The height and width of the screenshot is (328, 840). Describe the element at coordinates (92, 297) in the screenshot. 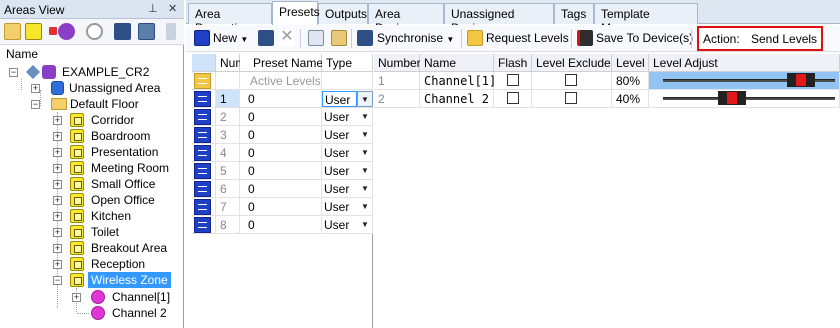

I see `tree-node-channel: + Channel[1]` at that location.